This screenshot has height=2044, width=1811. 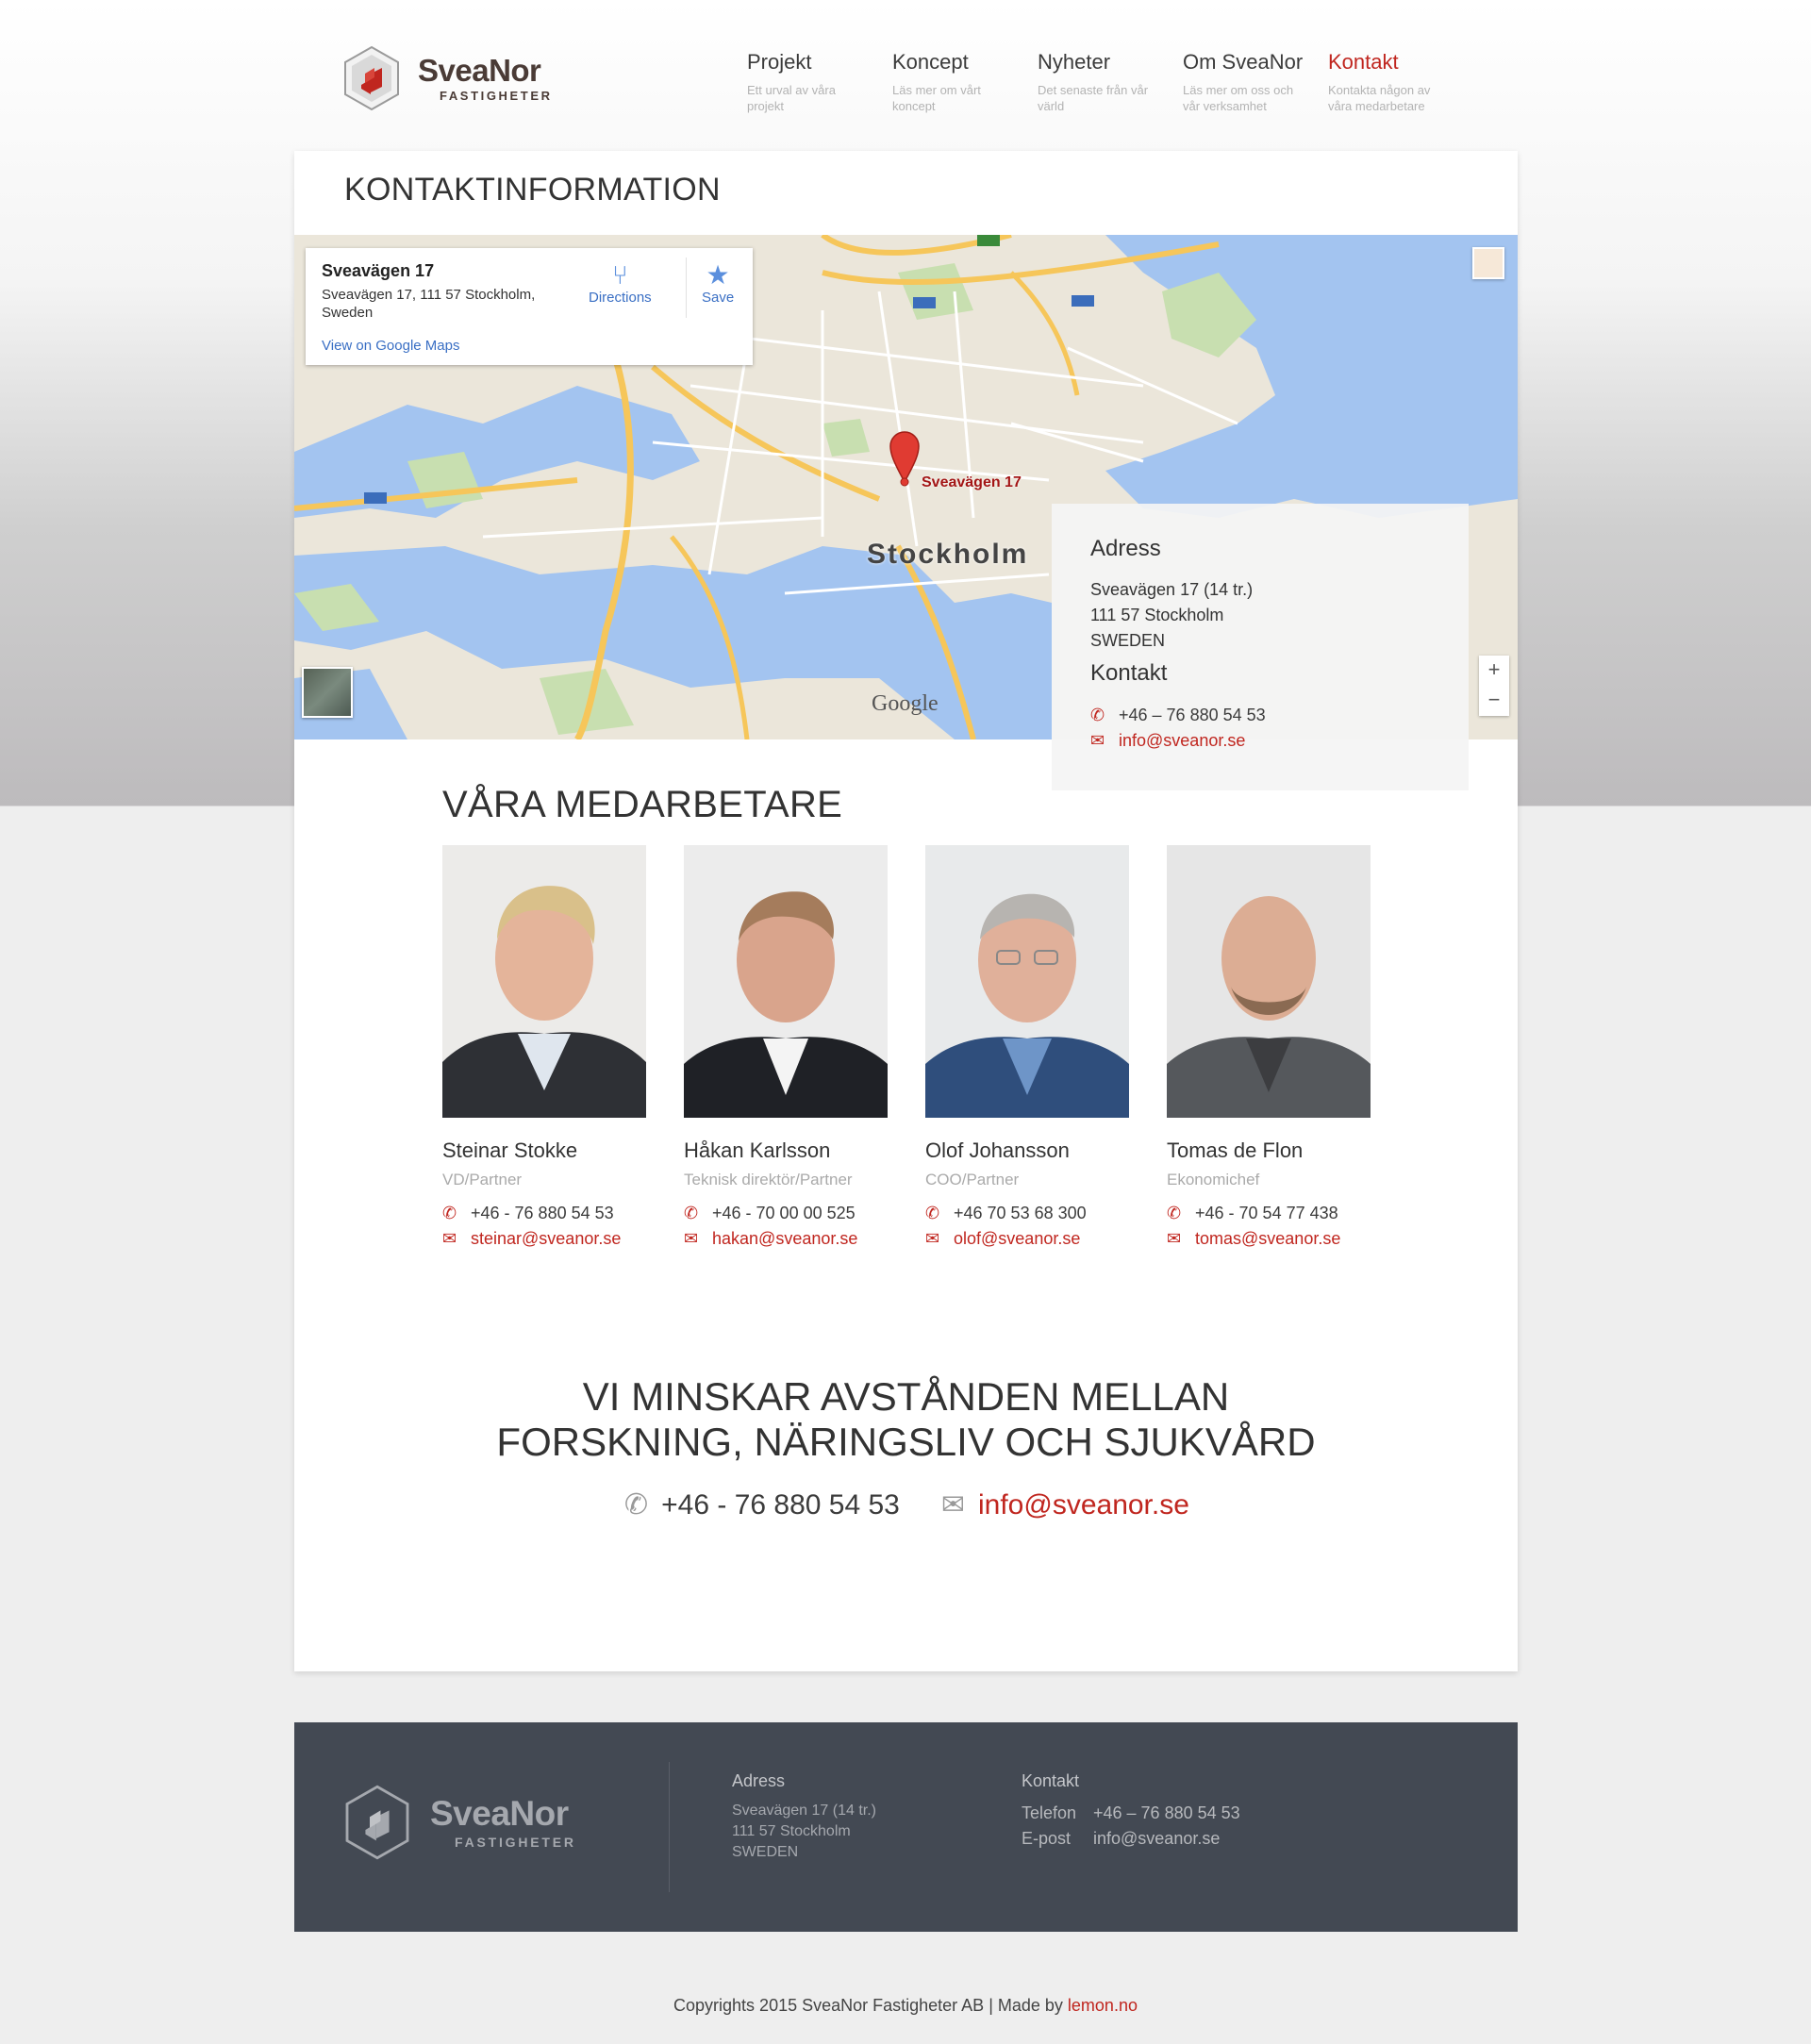 I want to click on phone-text: +46 – 76 880 54 53, so click(x=1192, y=715).